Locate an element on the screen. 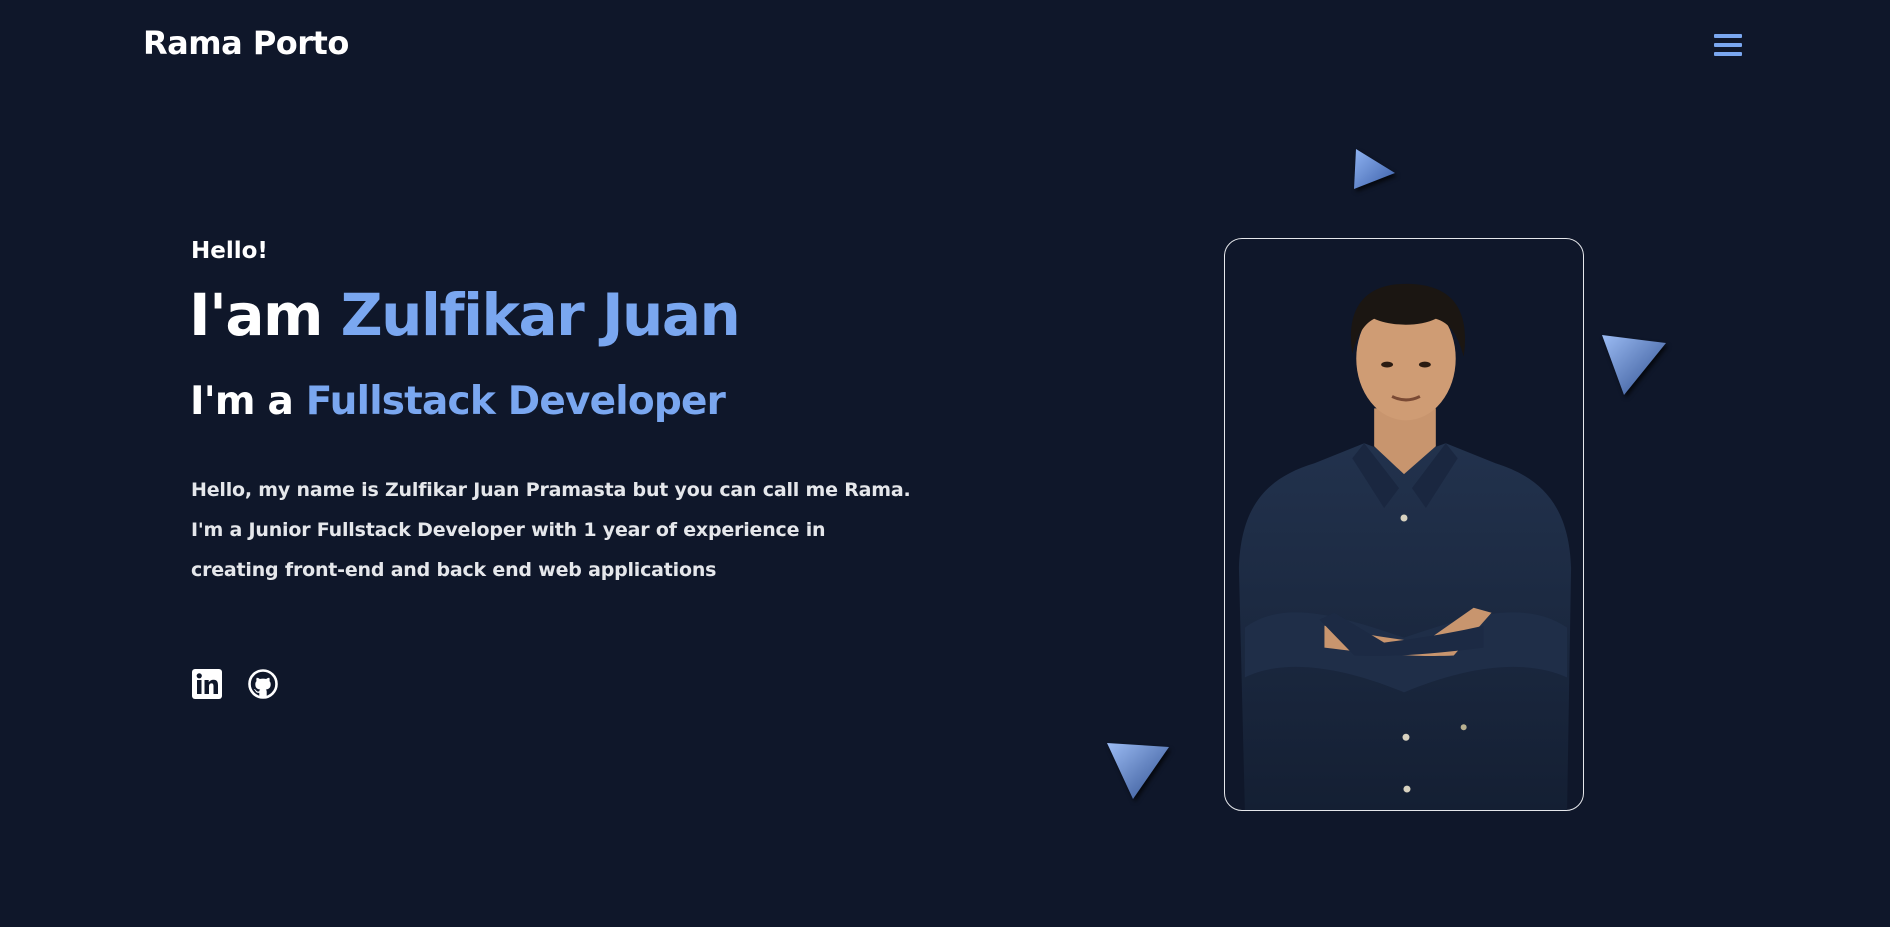 The image size is (1890, 927). social-links is located at coordinates (235, 684).